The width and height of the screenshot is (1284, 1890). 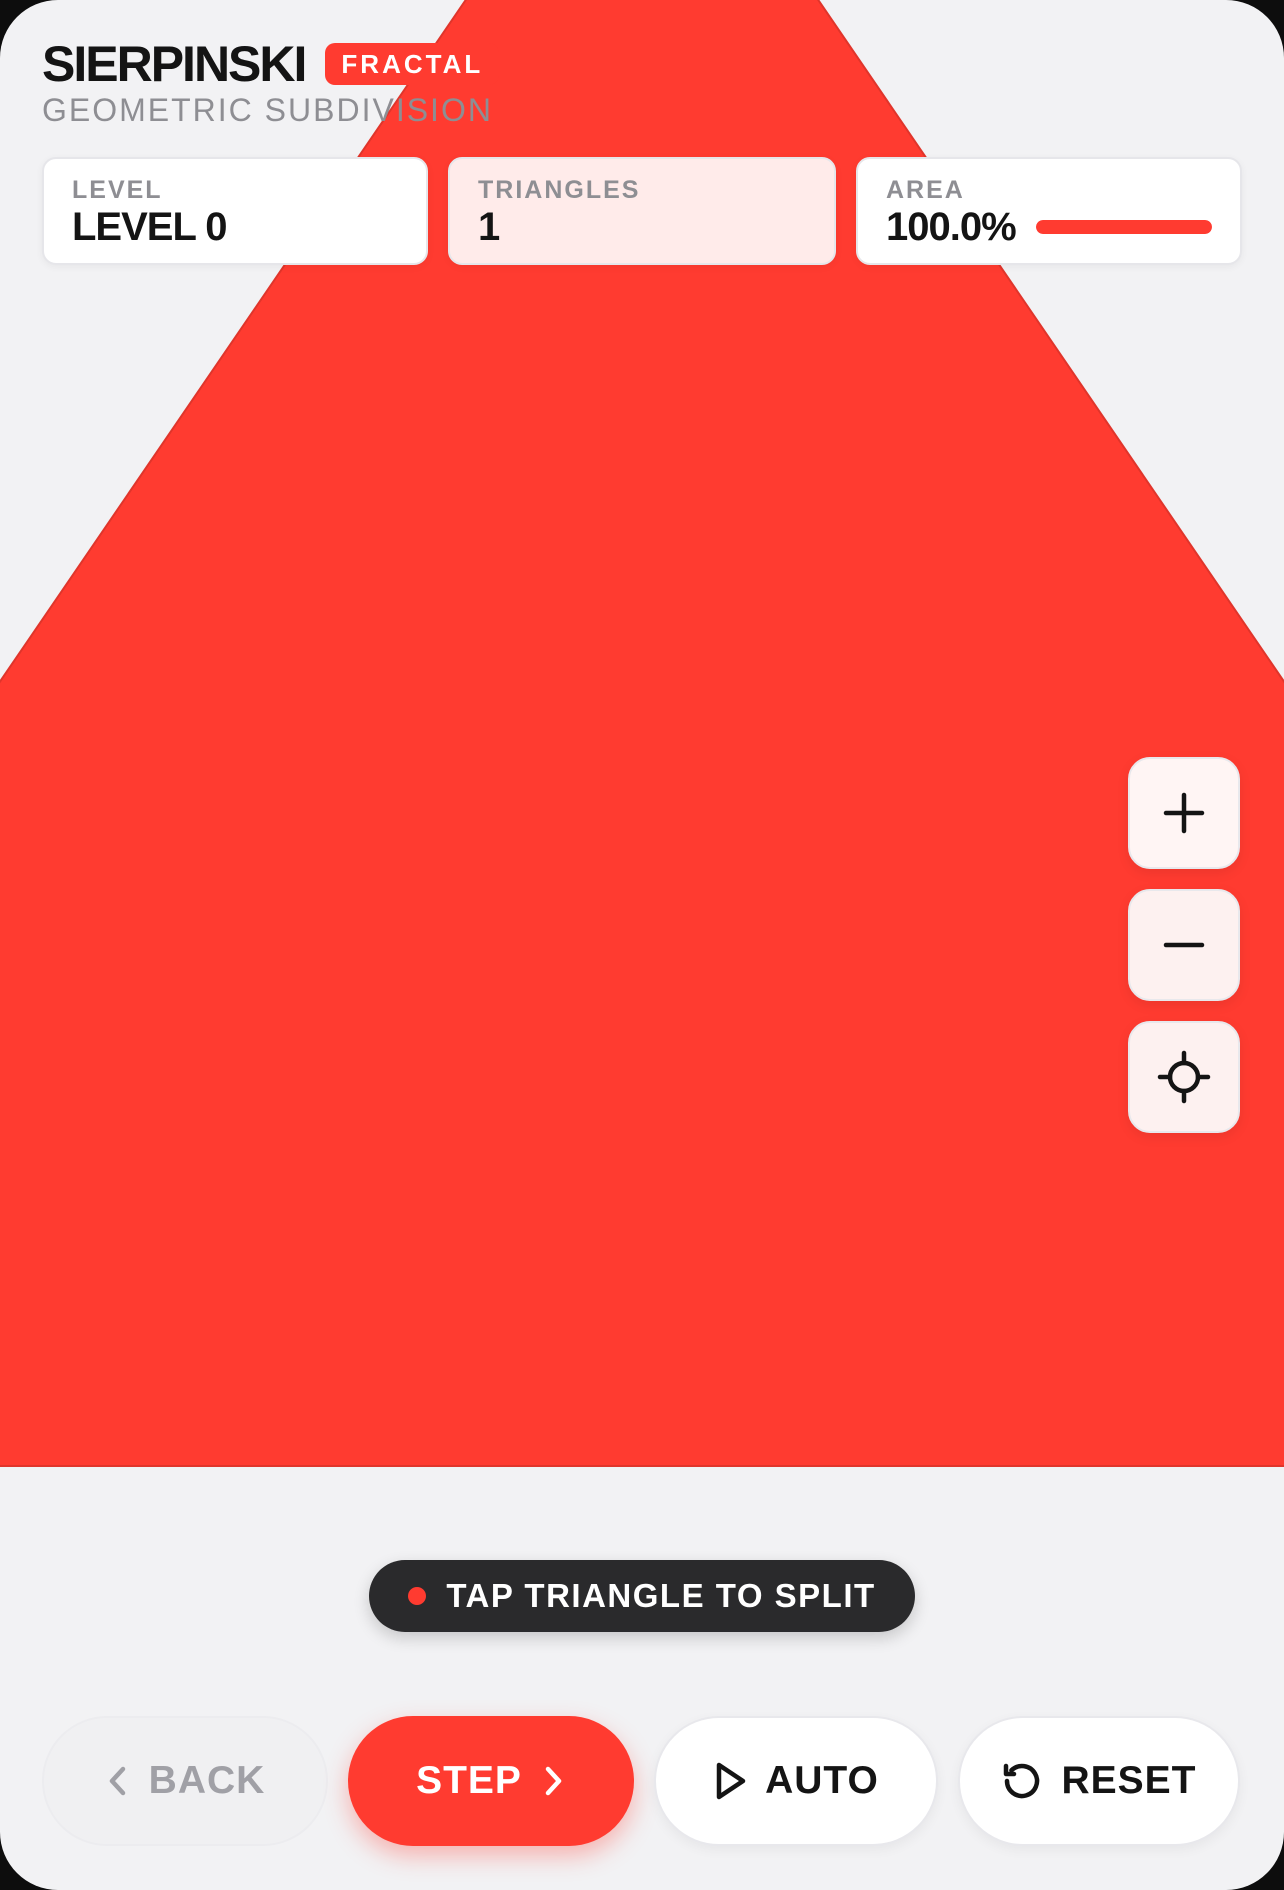 I want to click on area-progress-bar, so click(x=1124, y=227).